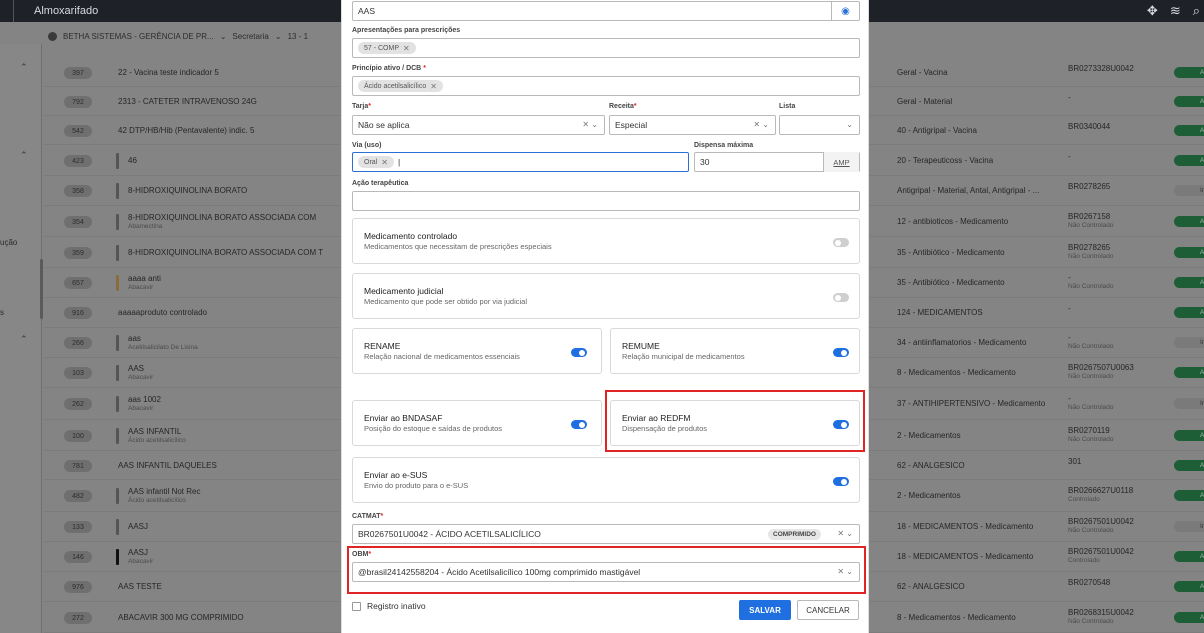 The height and width of the screenshot is (633, 1204). I want to click on principio-label: Princípio ativo / DCB *, so click(389, 68).